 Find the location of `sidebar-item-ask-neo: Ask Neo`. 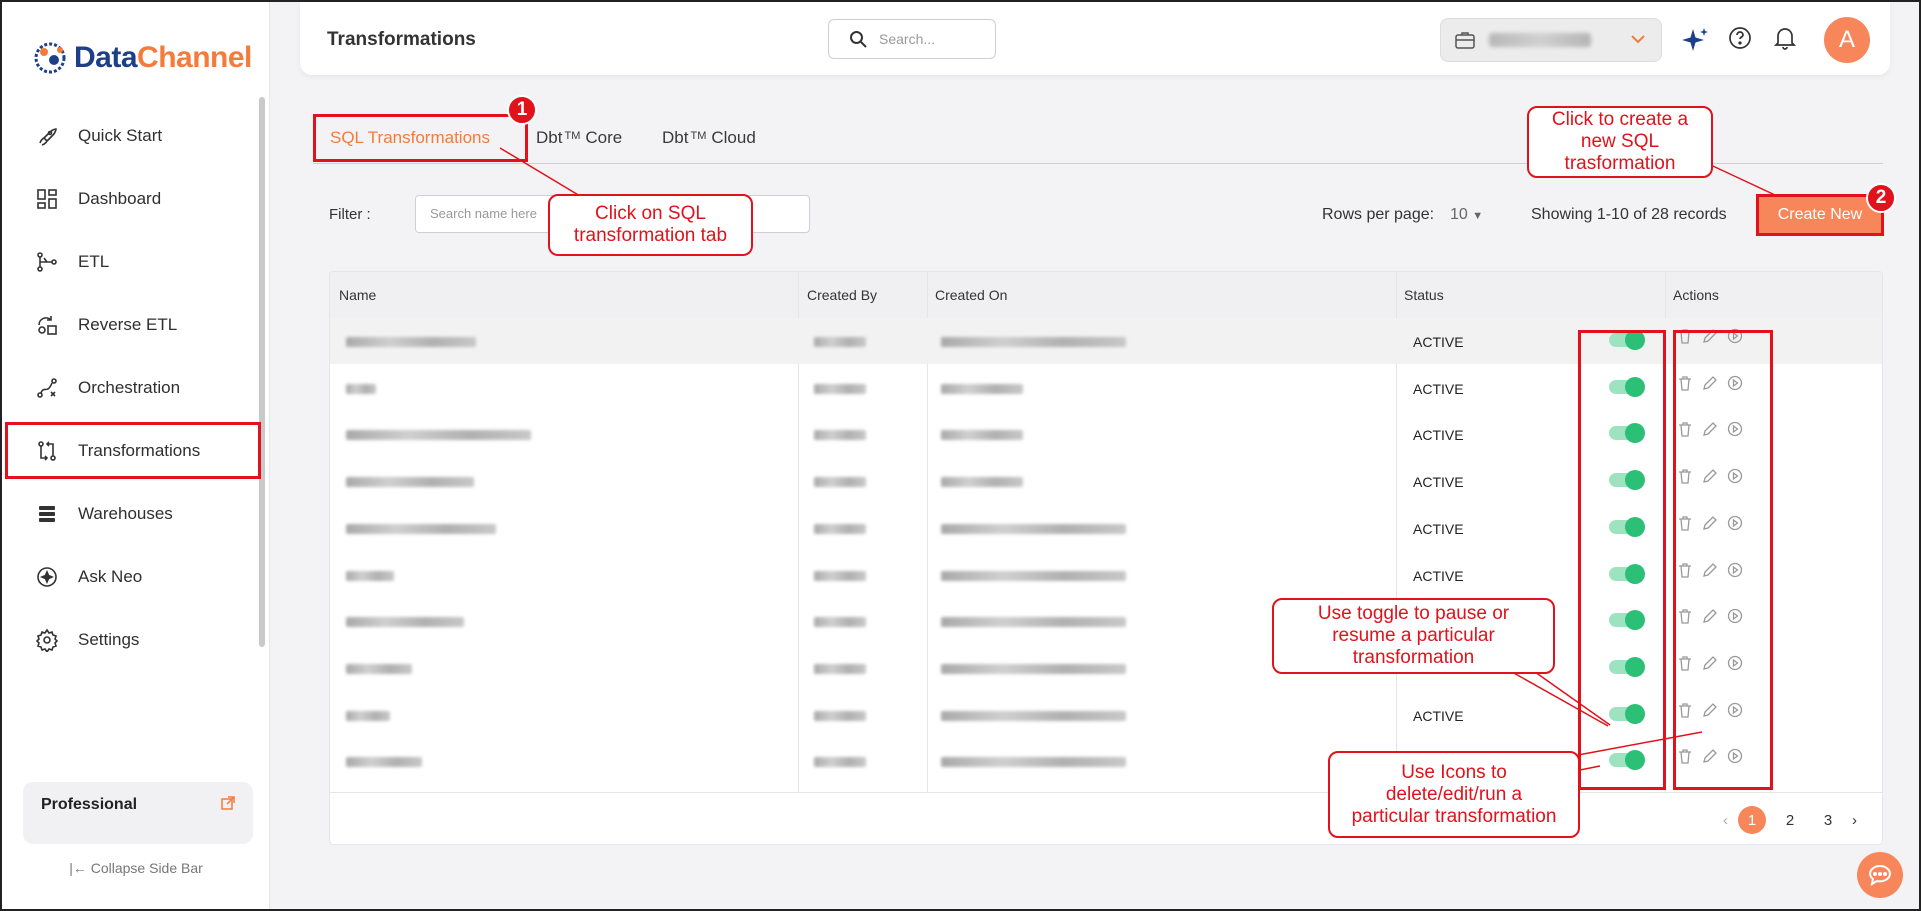

sidebar-item-ask-neo: Ask Neo is located at coordinates (133, 576).